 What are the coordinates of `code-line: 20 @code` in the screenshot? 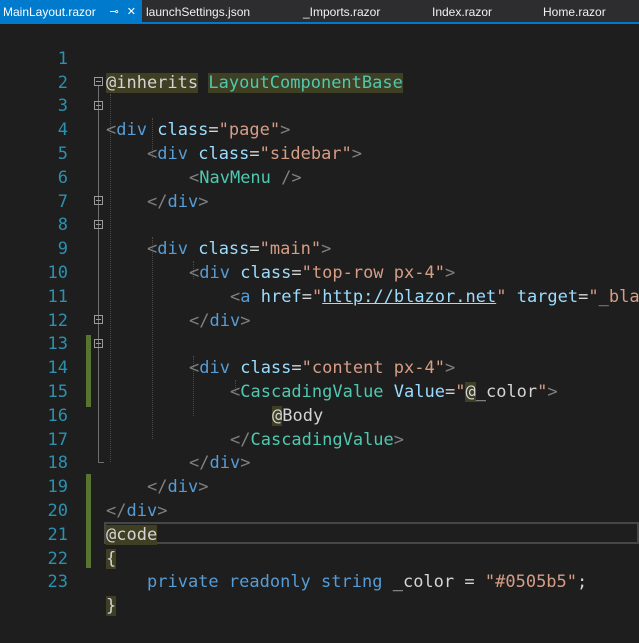 It's located at (319, 510).